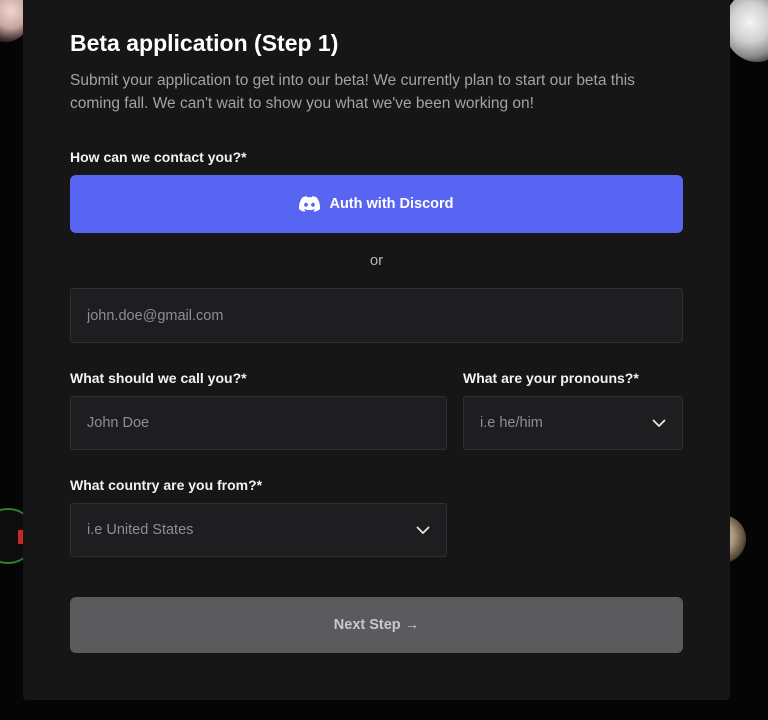 The image size is (768, 720). What do you see at coordinates (158, 157) in the screenshot?
I see `contact-label: How can we contact you?*` at bounding box center [158, 157].